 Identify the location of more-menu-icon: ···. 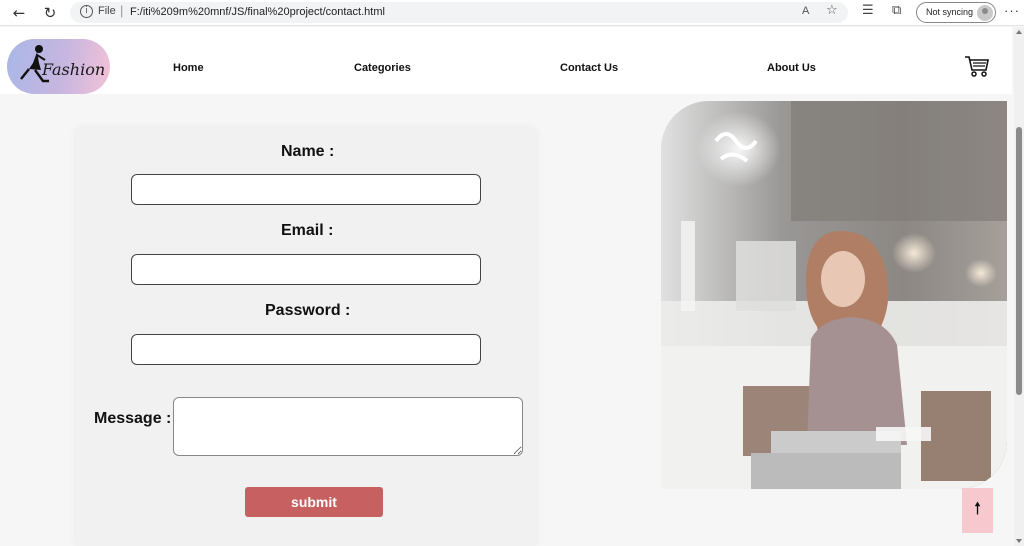
(1012, 10).